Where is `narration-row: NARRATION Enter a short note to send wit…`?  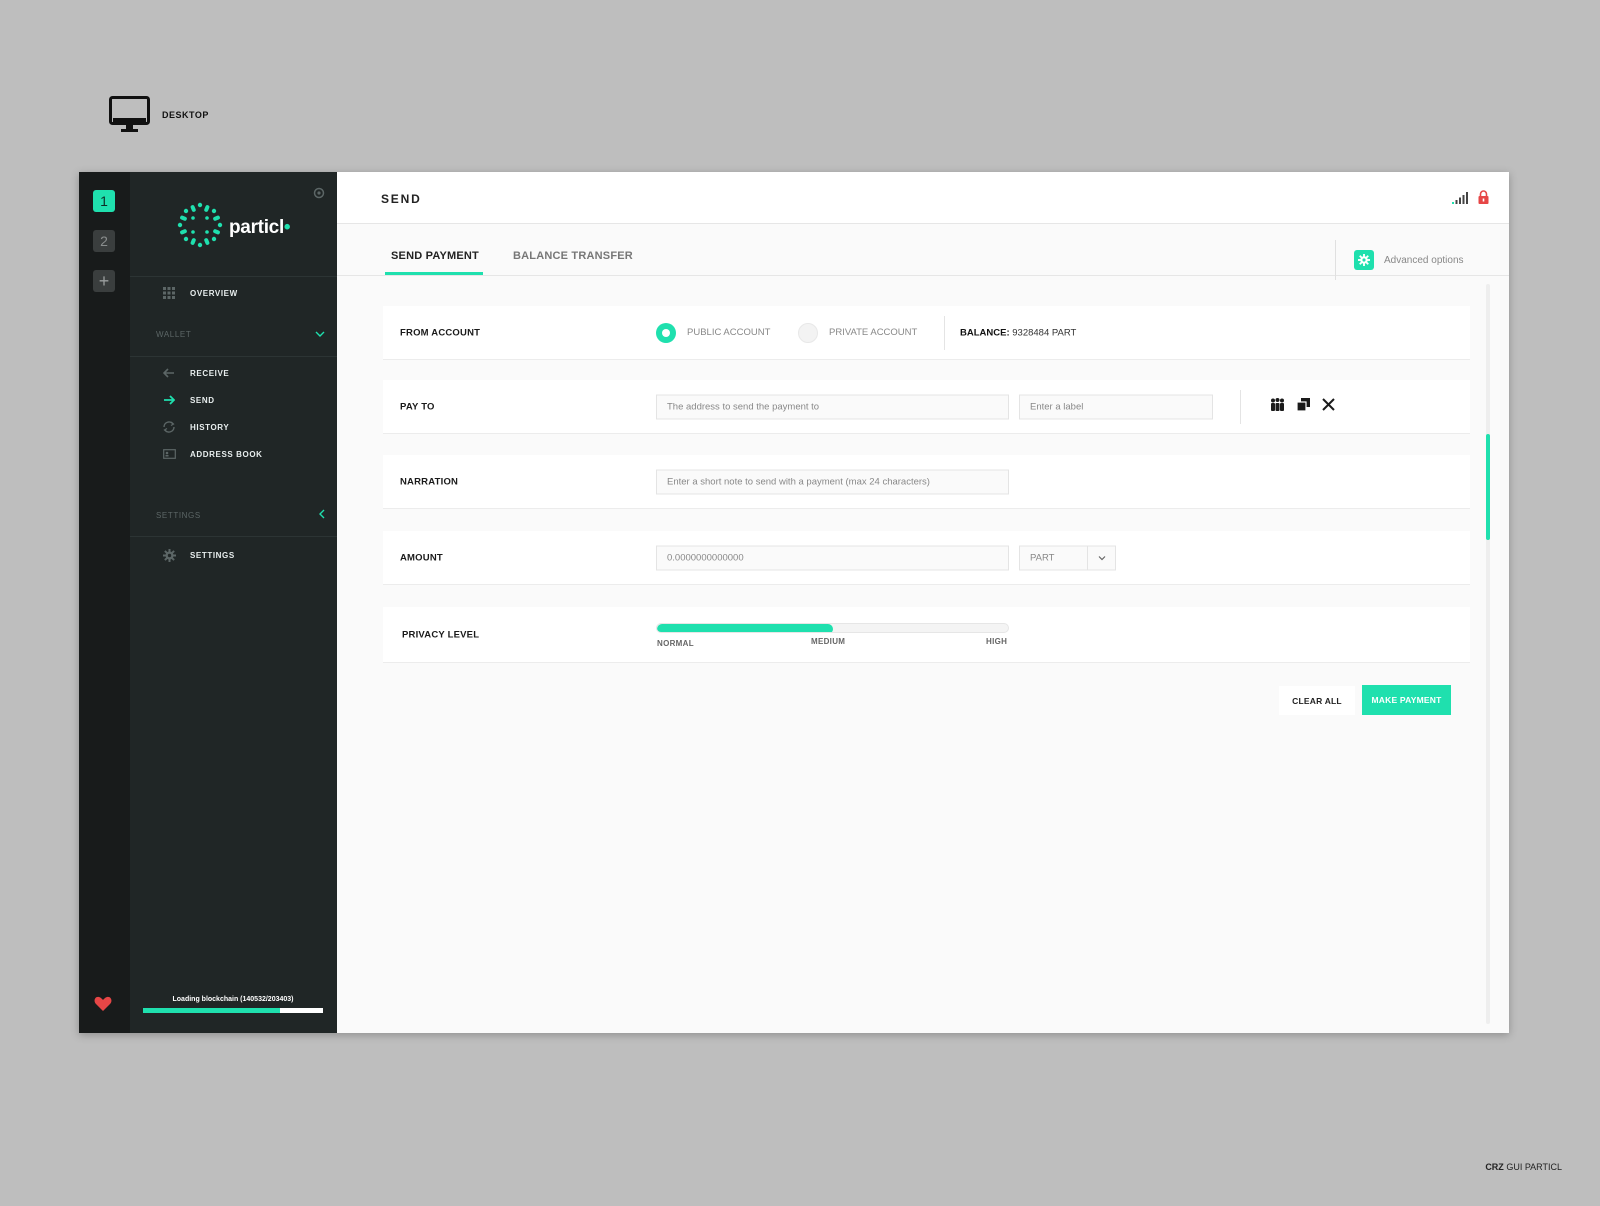
narration-row: NARRATION Enter a short note to send wit… is located at coordinates (926, 482).